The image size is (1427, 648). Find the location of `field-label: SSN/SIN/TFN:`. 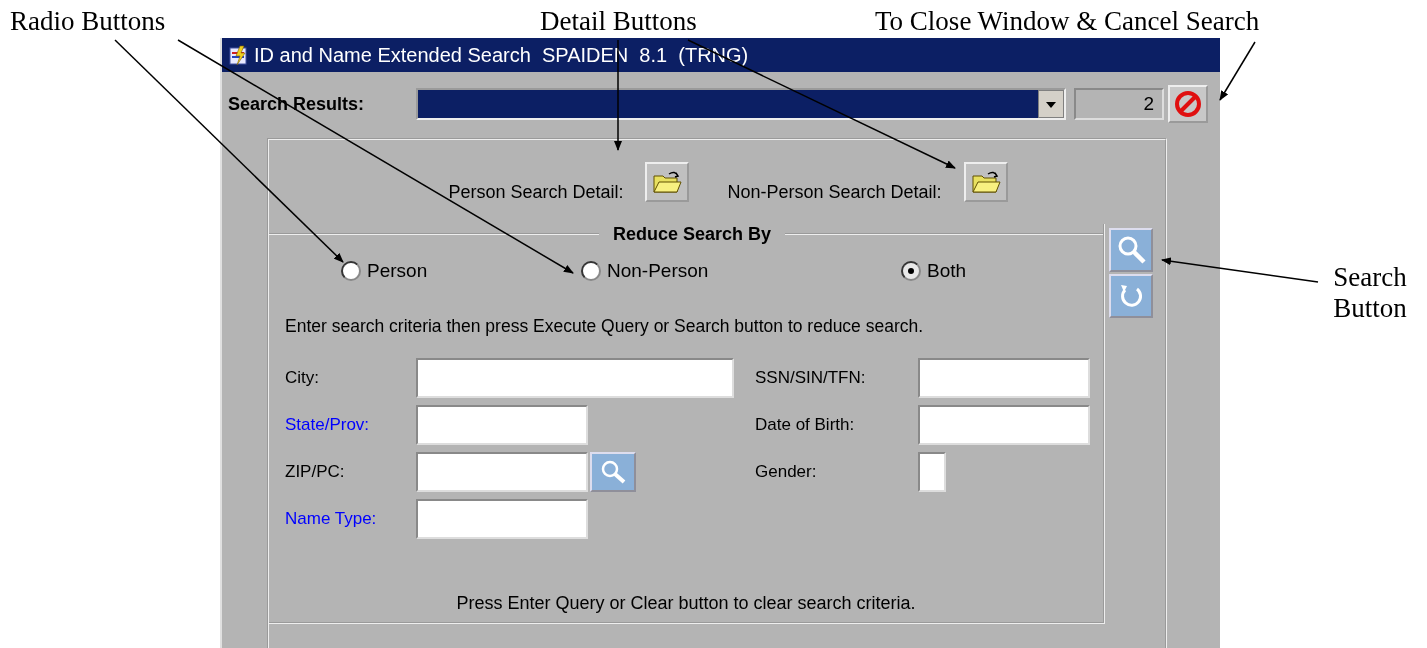

field-label: SSN/SIN/TFN: is located at coordinates (811, 377).